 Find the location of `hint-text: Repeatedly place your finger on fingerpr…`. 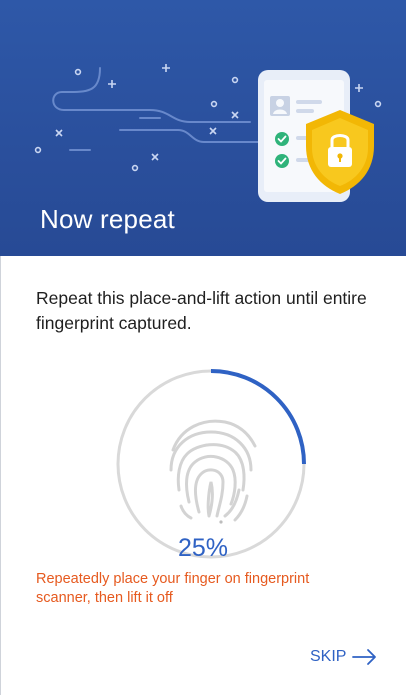

hint-text: Repeatedly place your finger on fingerpr… is located at coordinates (173, 588).